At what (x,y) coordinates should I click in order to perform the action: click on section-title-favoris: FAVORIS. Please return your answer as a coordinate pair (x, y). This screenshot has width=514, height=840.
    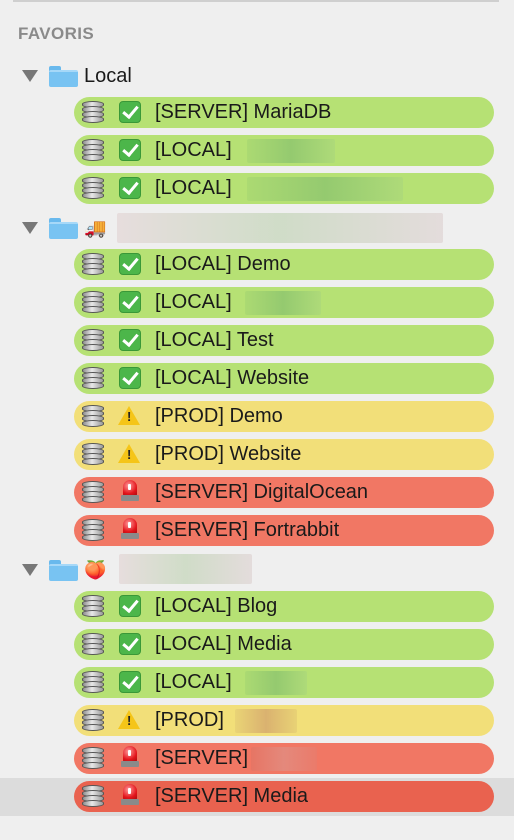
    Looking at the image, I should click on (56, 33).